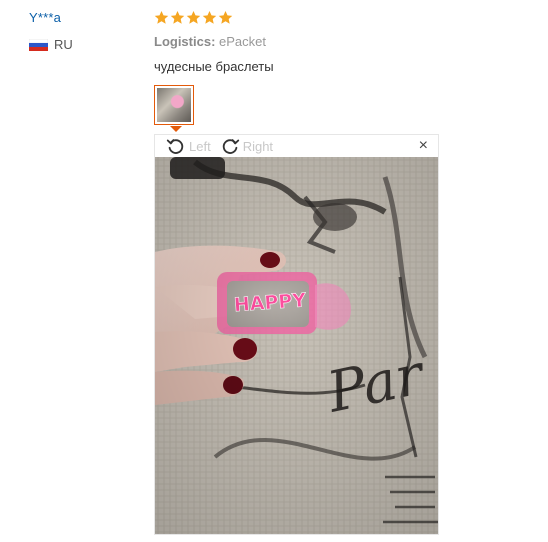 Image resolution: width=548 pixels, height=542 pixels. Describe the element at coordinates (38, 44) in the screenshot. I see `russia-flag-icon` at that location.